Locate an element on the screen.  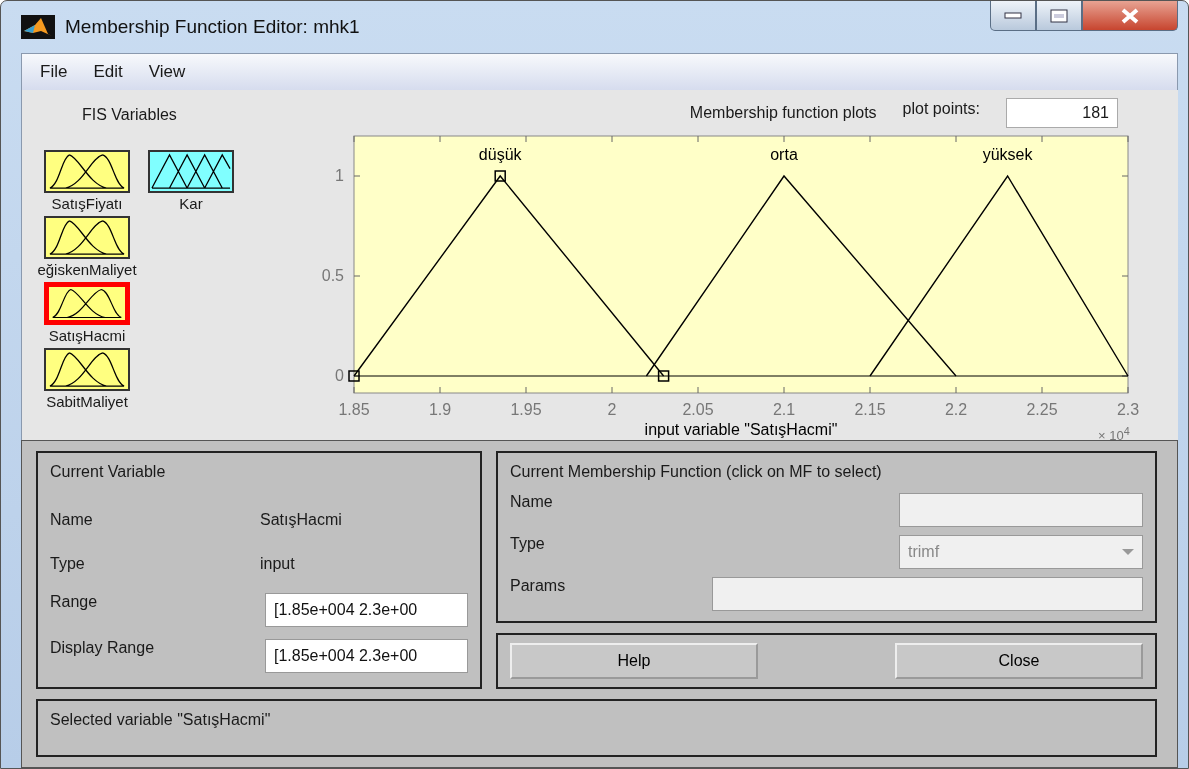
axis-multiplier: × 10$^{4}$ is located at coordinates (1114, 434).